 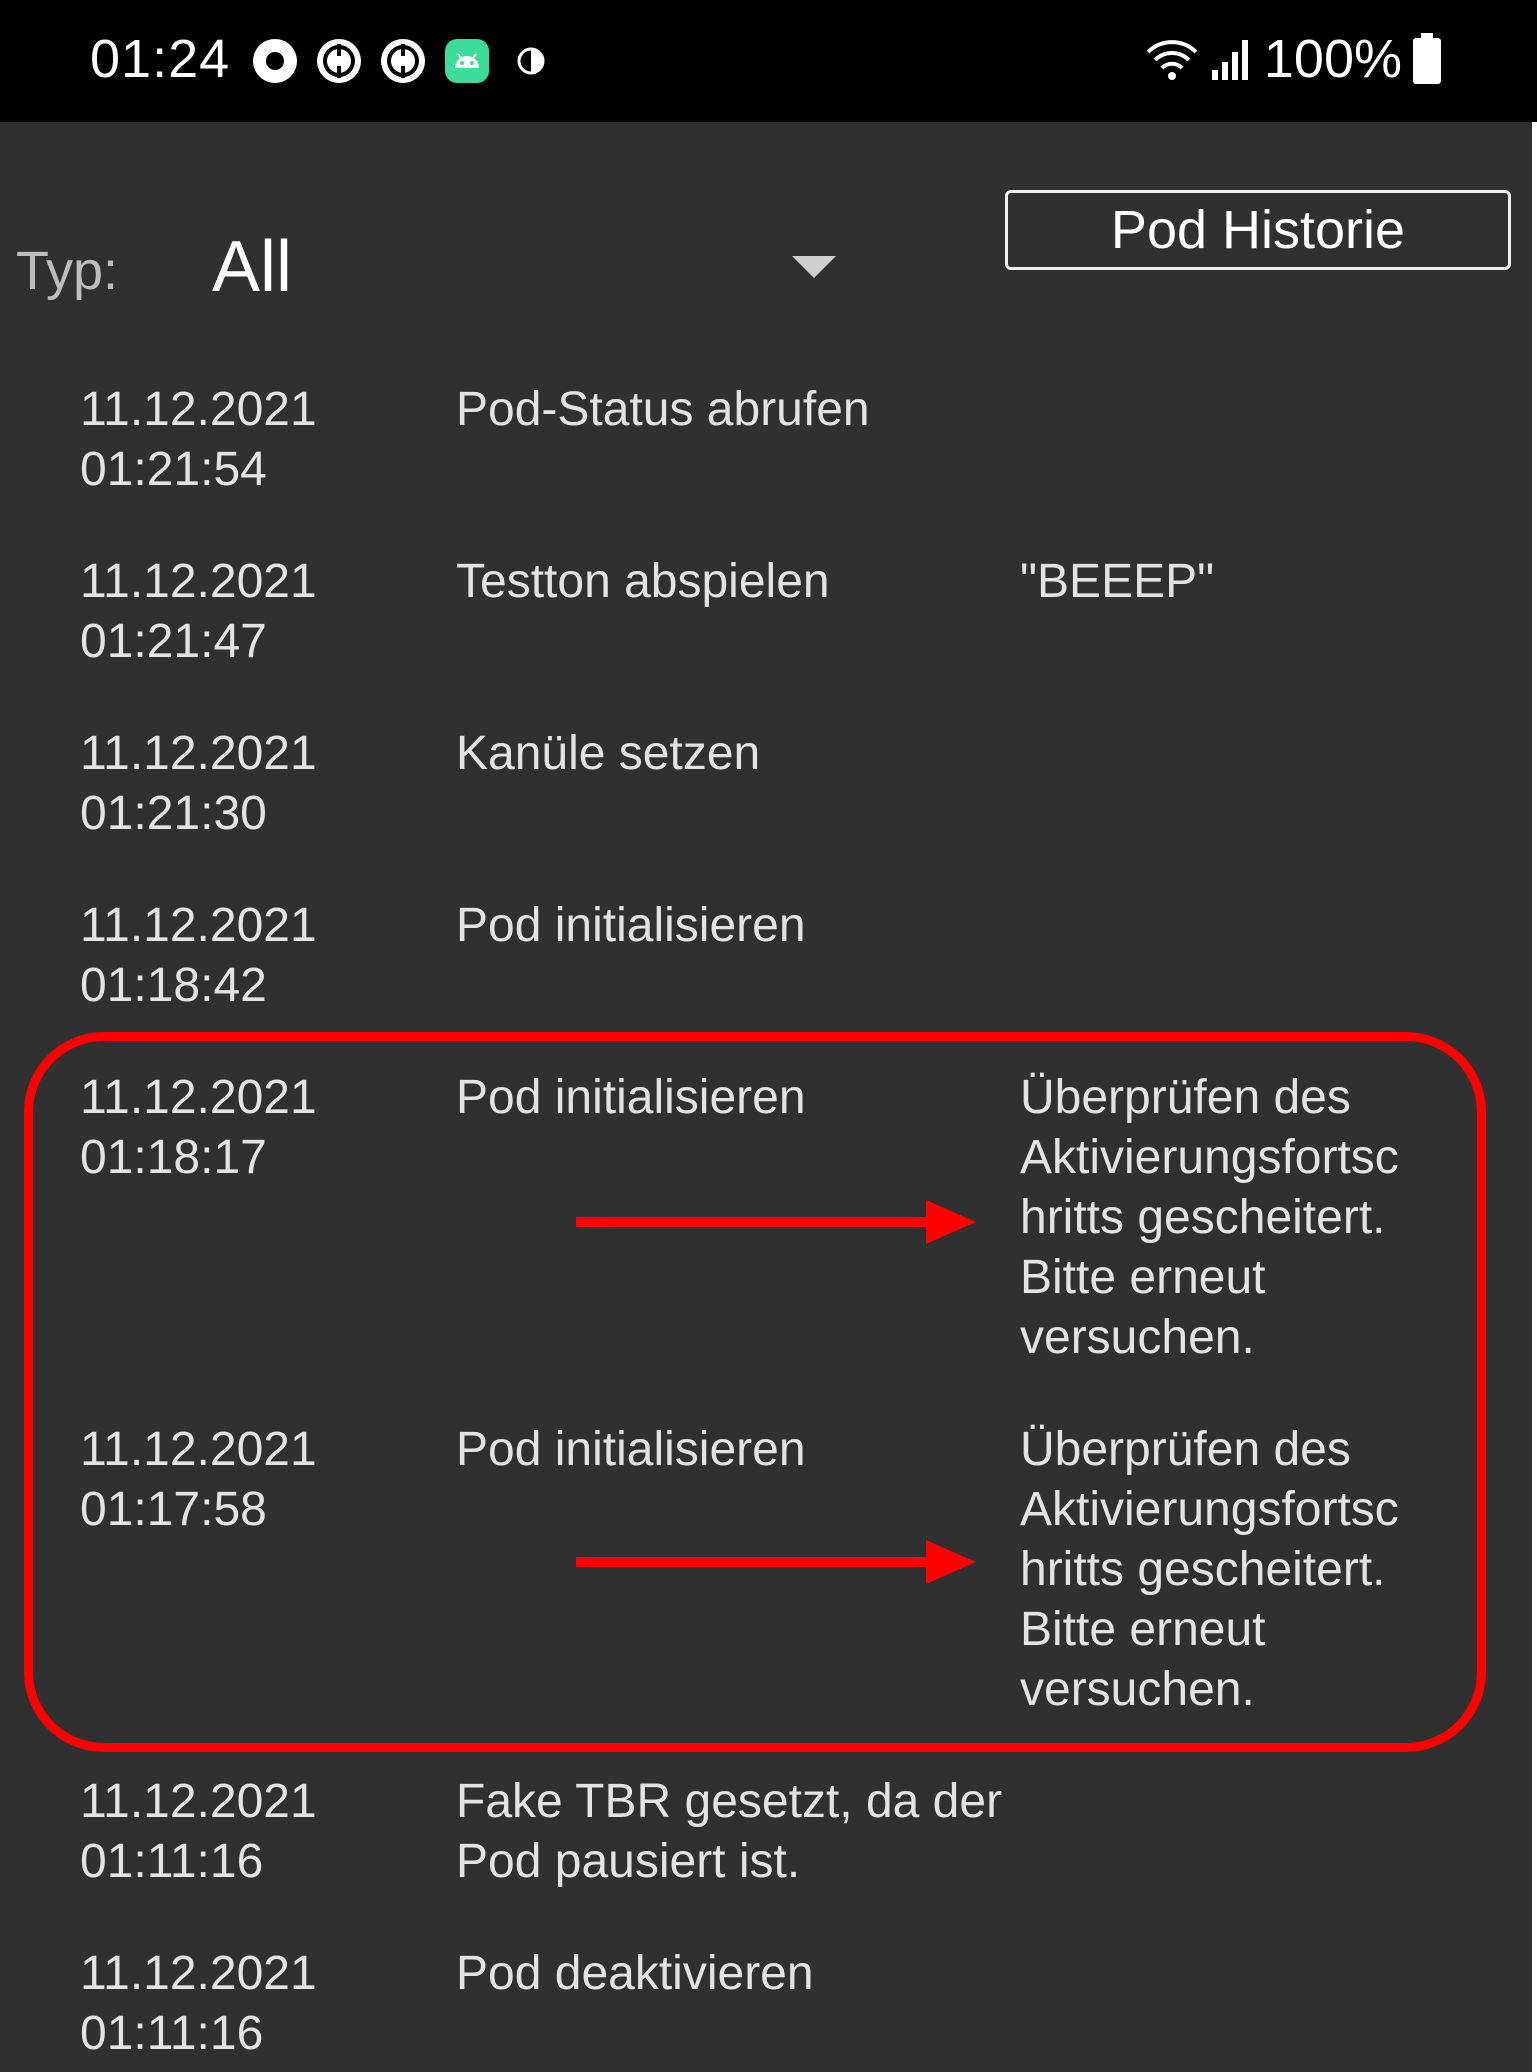 What do you see at coordinates (198, 783) in the screenshot?
I see `log-date: 11.12.2021 01:21:30` at bounding box center [198, 783].